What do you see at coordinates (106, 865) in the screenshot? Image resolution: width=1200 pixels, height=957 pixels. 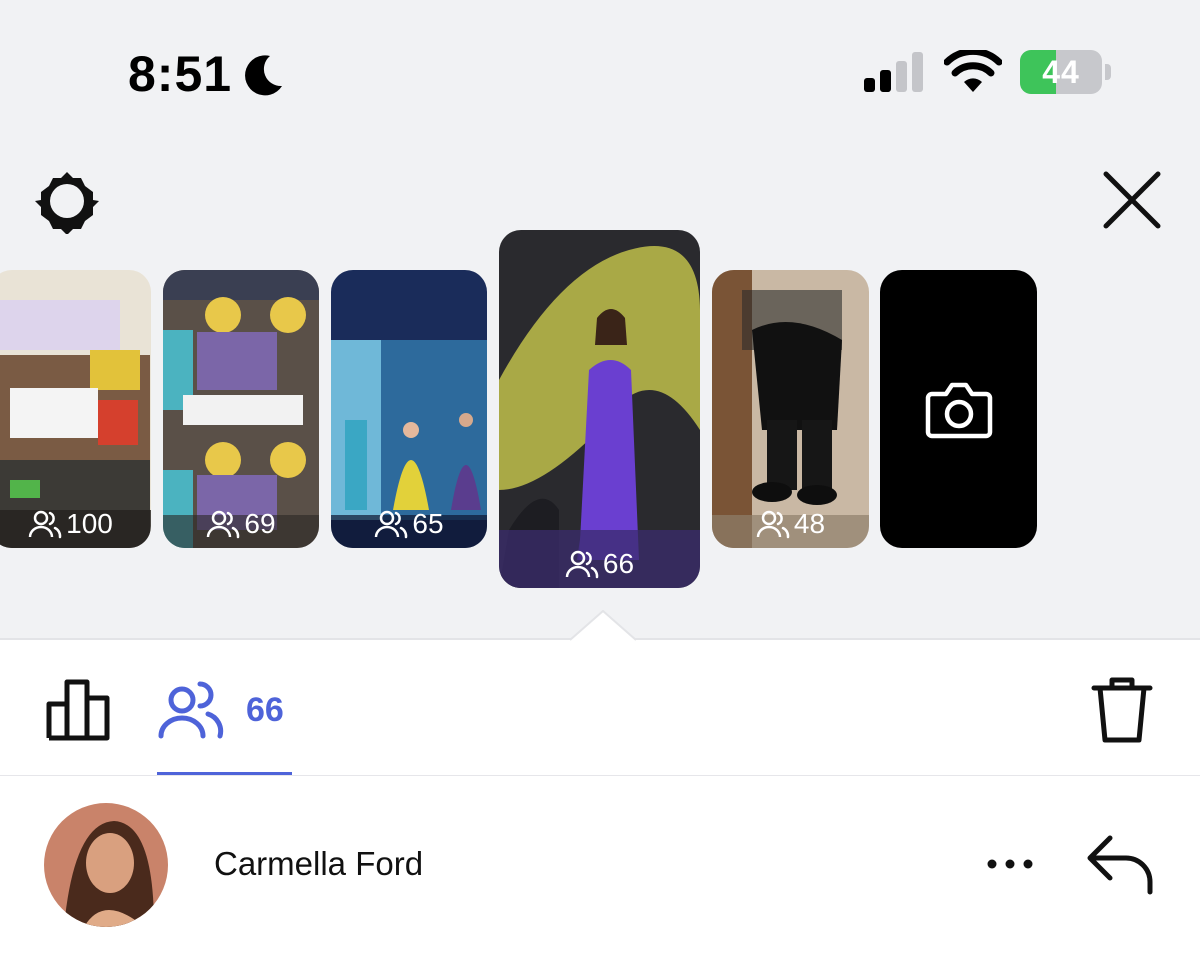 I see `avatar` at bounding box center [106, 865].